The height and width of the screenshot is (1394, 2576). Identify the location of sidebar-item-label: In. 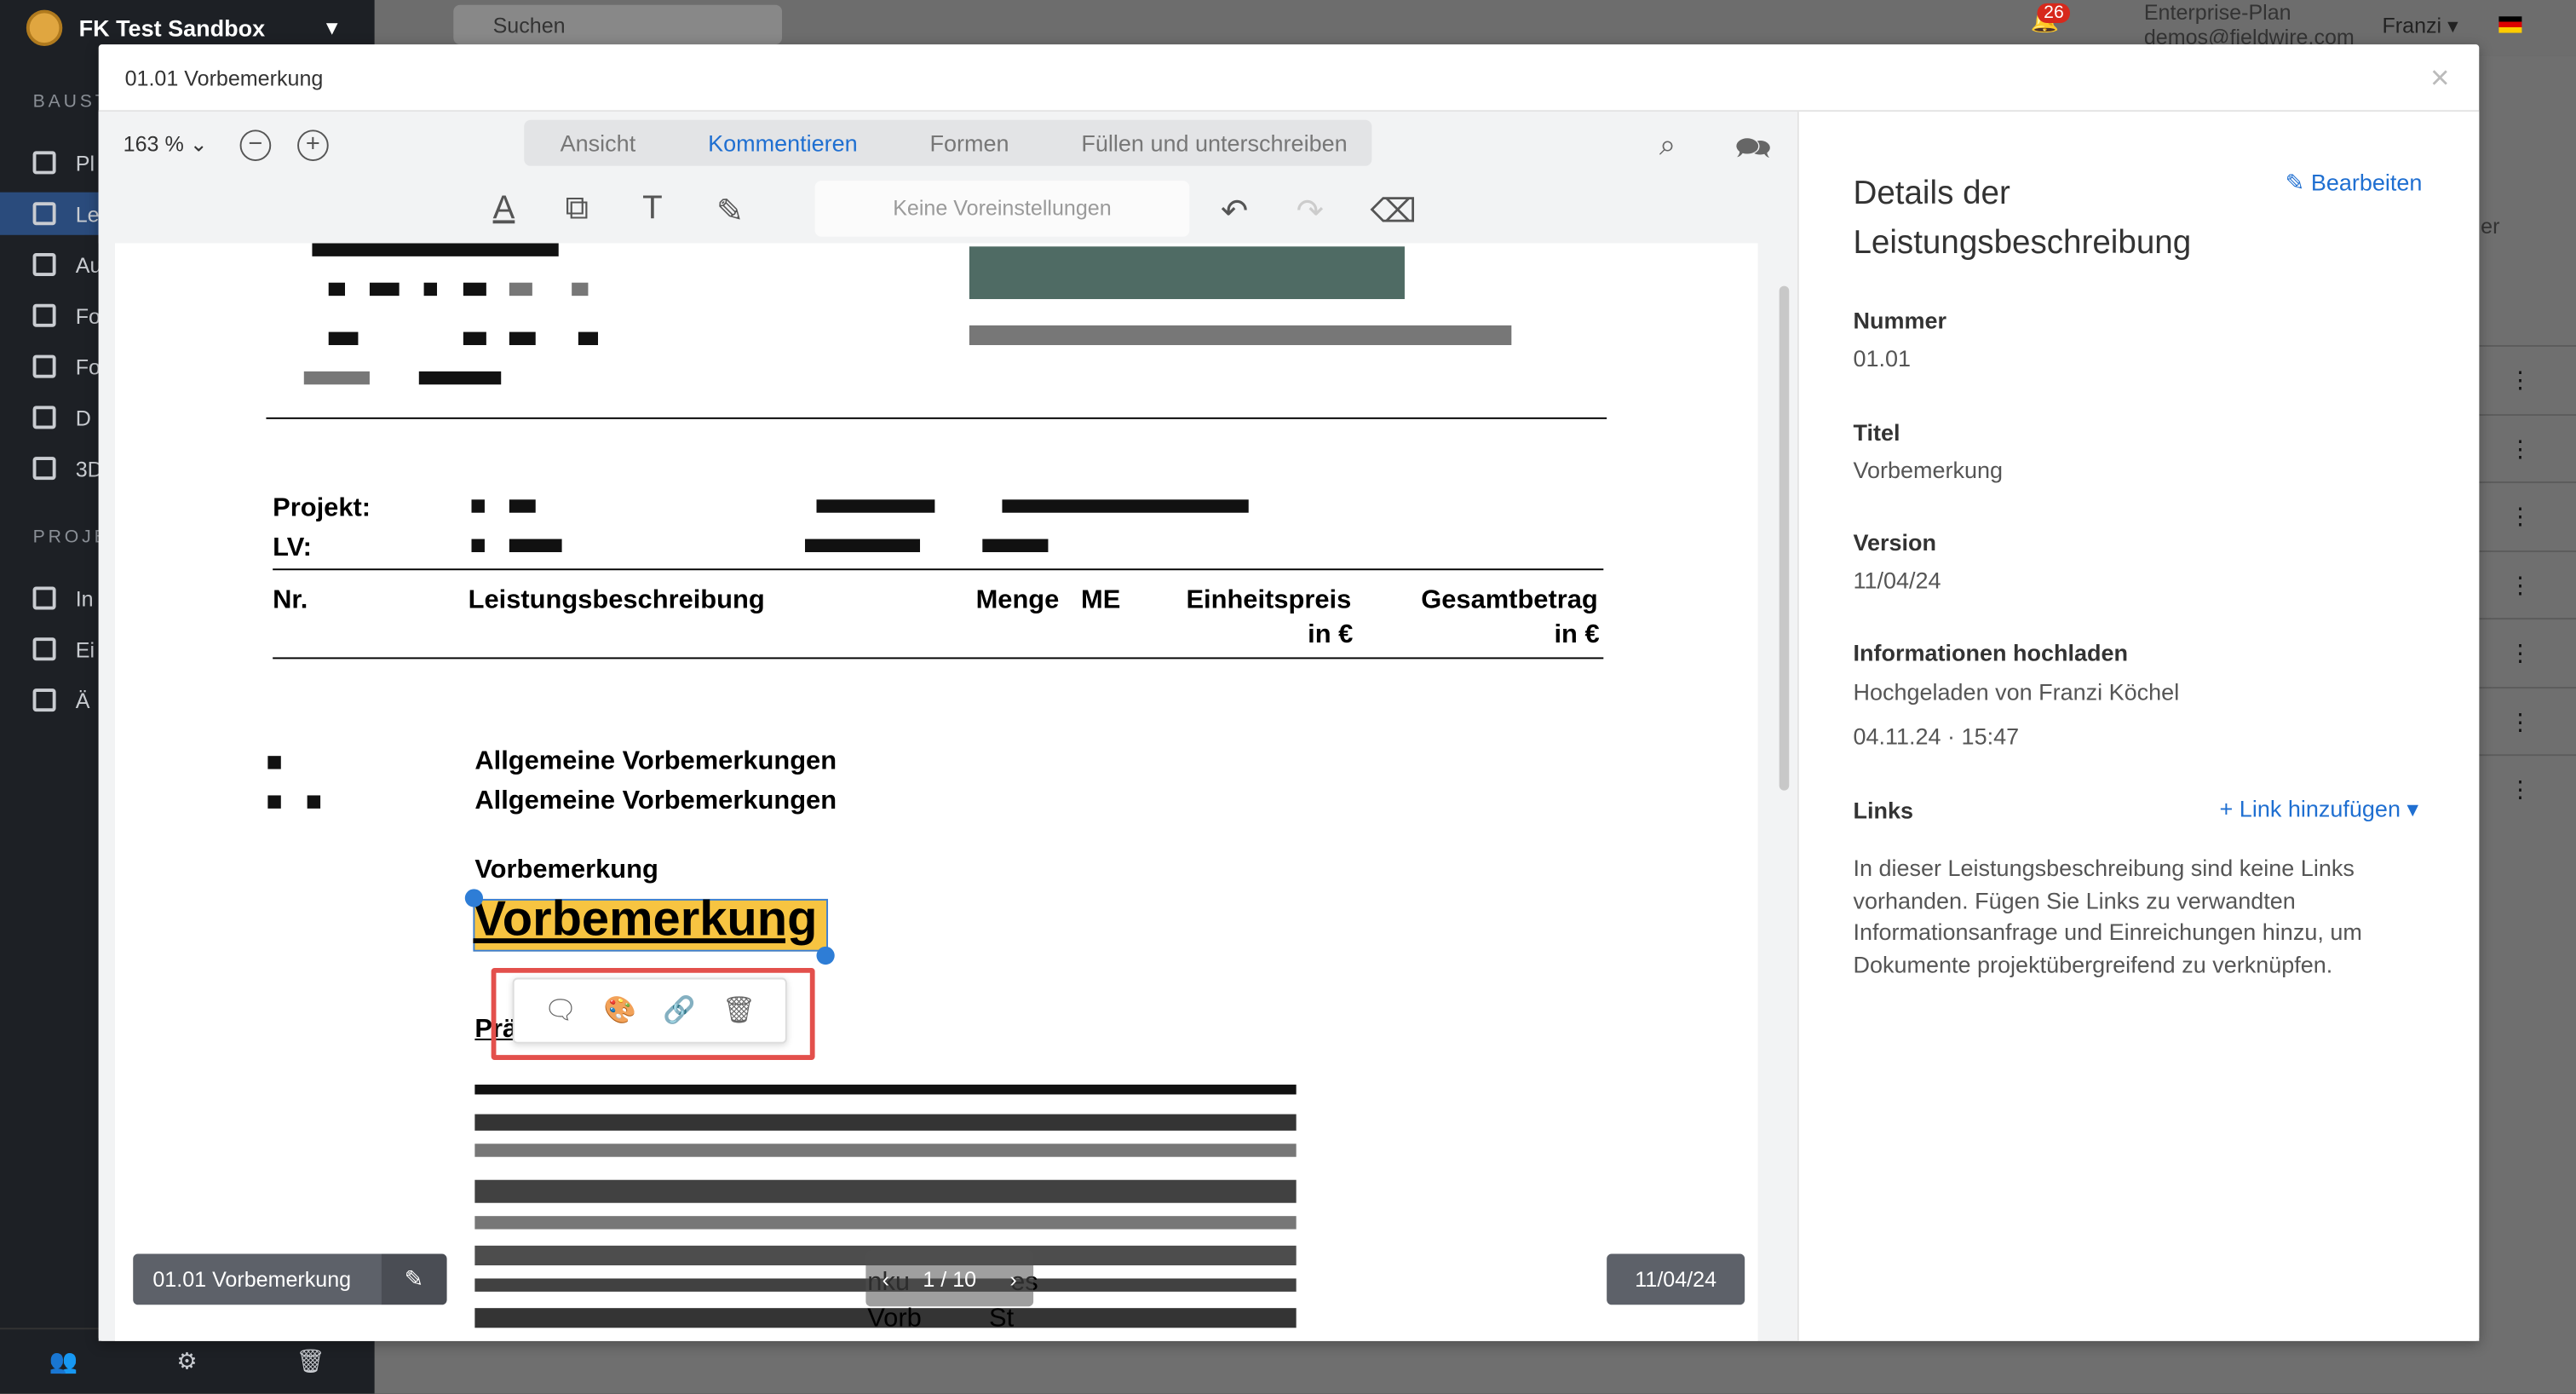
(84, 598).